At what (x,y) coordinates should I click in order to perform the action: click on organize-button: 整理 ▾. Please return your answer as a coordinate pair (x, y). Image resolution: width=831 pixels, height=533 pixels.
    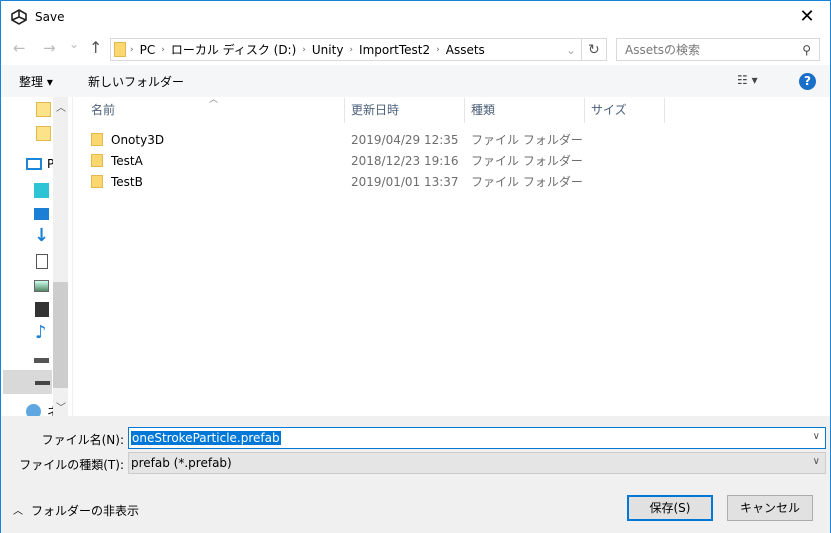
    Looking at the image, I should click on (36, 81).